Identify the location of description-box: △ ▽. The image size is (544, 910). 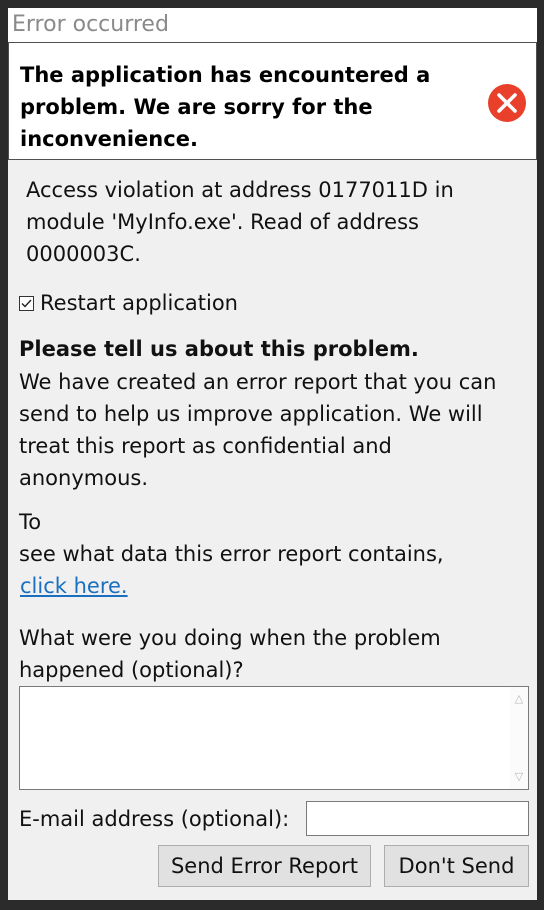
(274, 738).